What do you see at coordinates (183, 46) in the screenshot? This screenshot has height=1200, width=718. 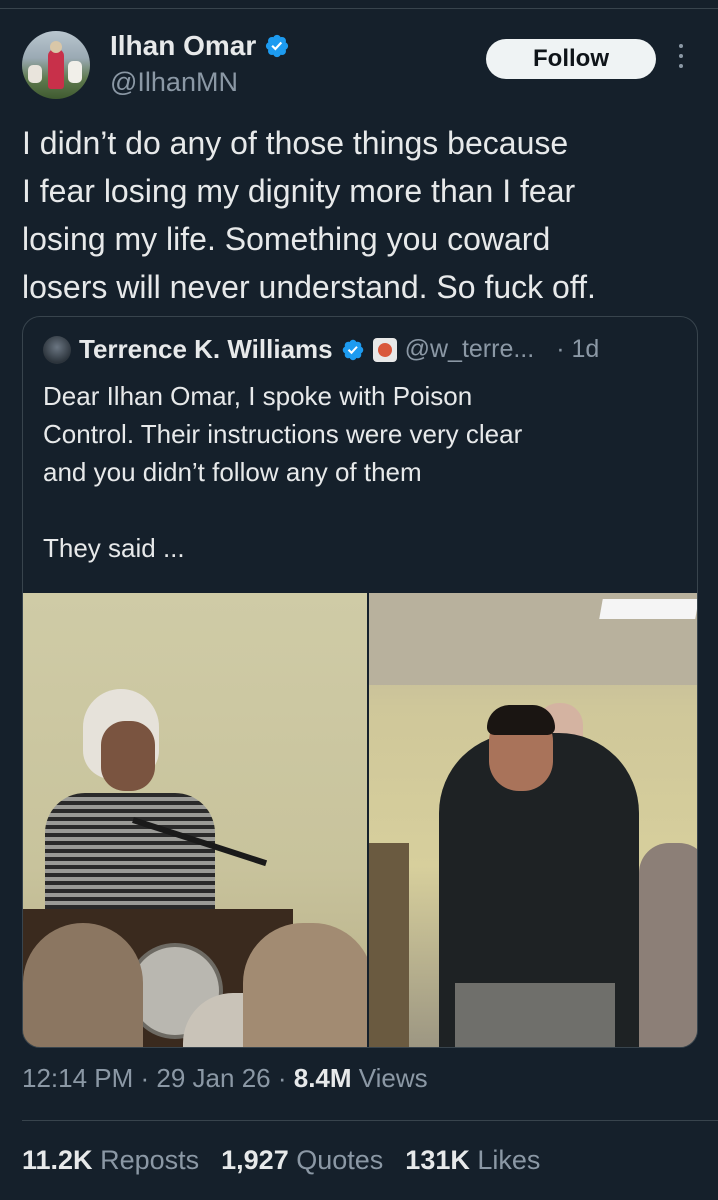 I see `author-display-name: Ilhan Omar` at bounding box center [183, 46].